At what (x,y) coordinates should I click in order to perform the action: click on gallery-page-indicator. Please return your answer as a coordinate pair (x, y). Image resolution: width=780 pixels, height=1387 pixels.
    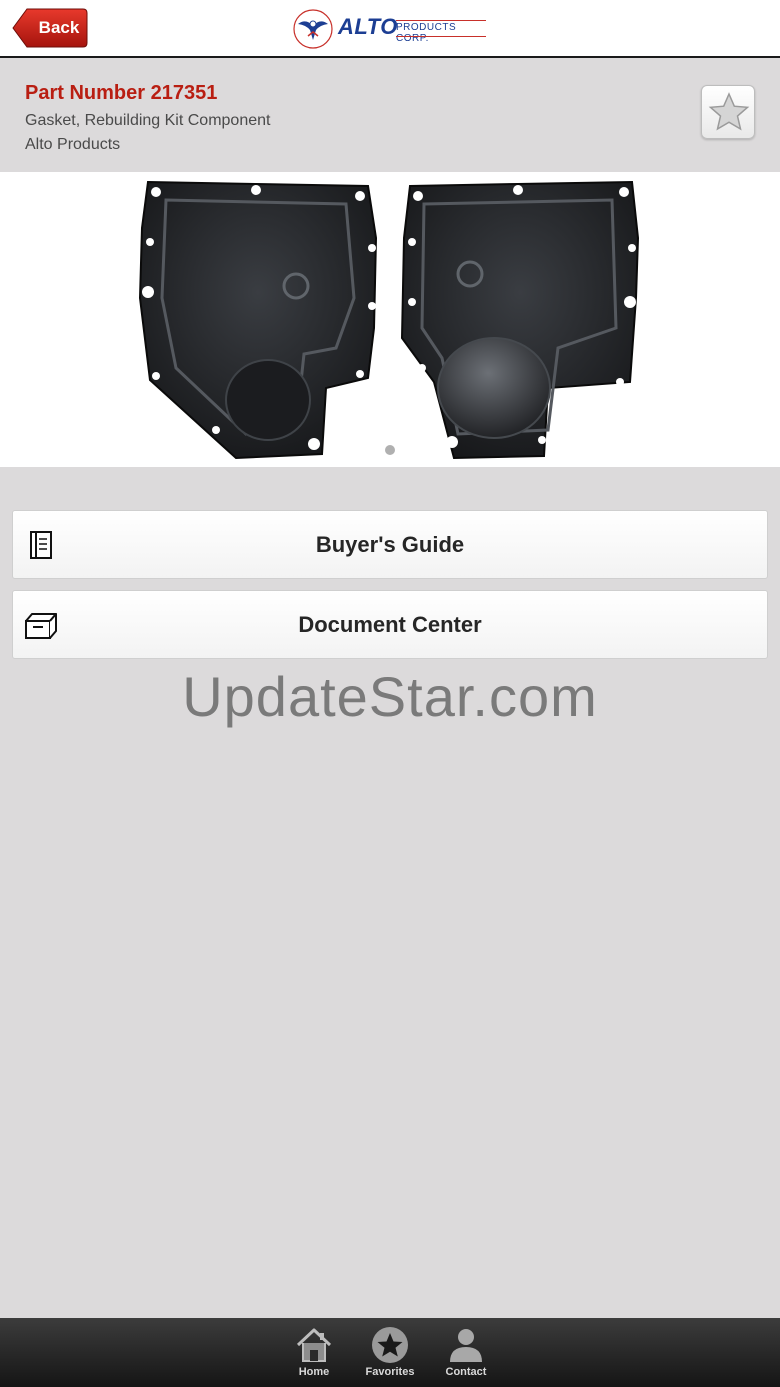
    Looking at the image, I should click on (390, 450).